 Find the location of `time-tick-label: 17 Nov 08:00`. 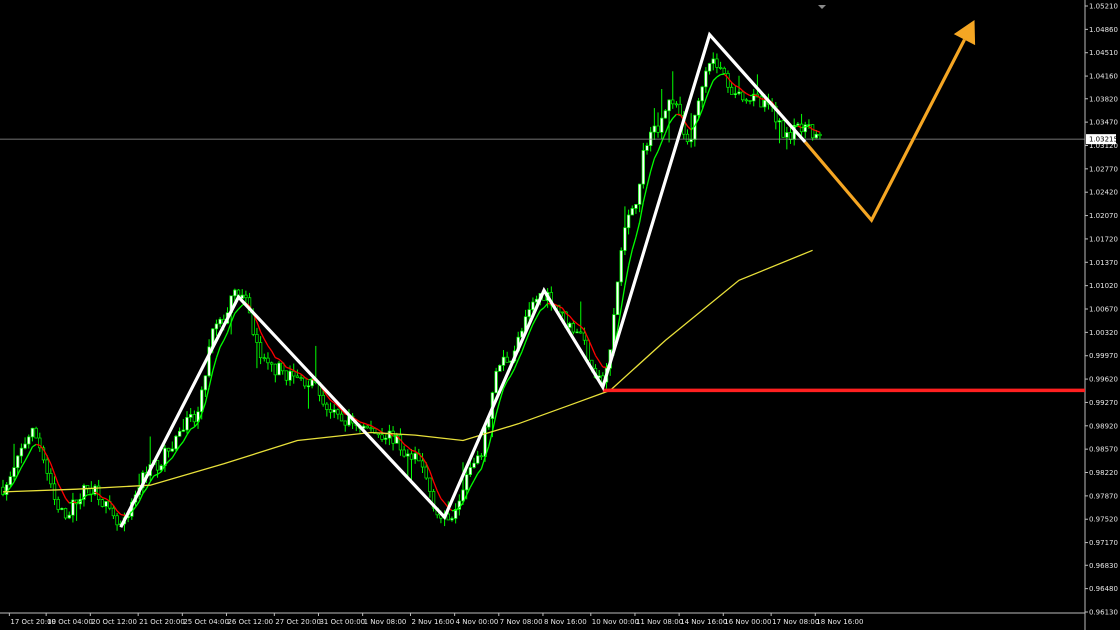

time-tick-label: 17 Nov 08:00 is located at coordinates (795, 622).